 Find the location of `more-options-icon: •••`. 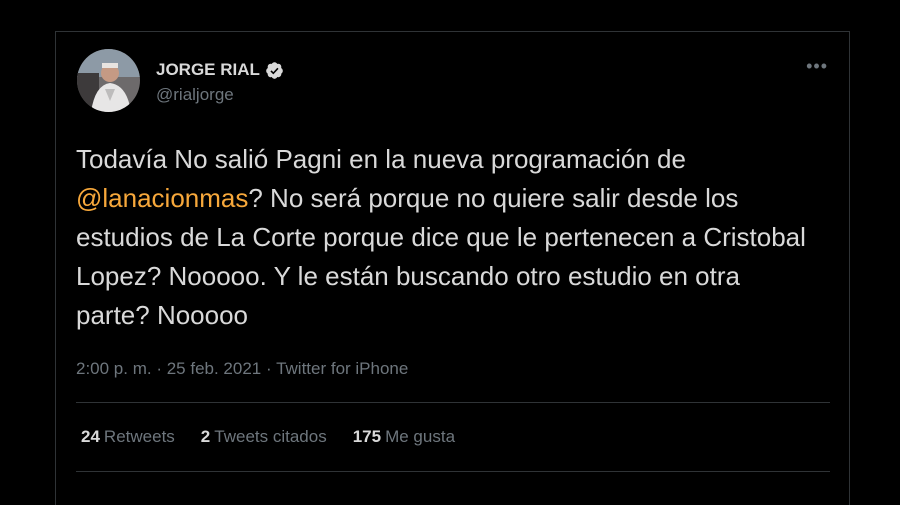

more-options-icon: ••• is located at coordinates (817, 66).